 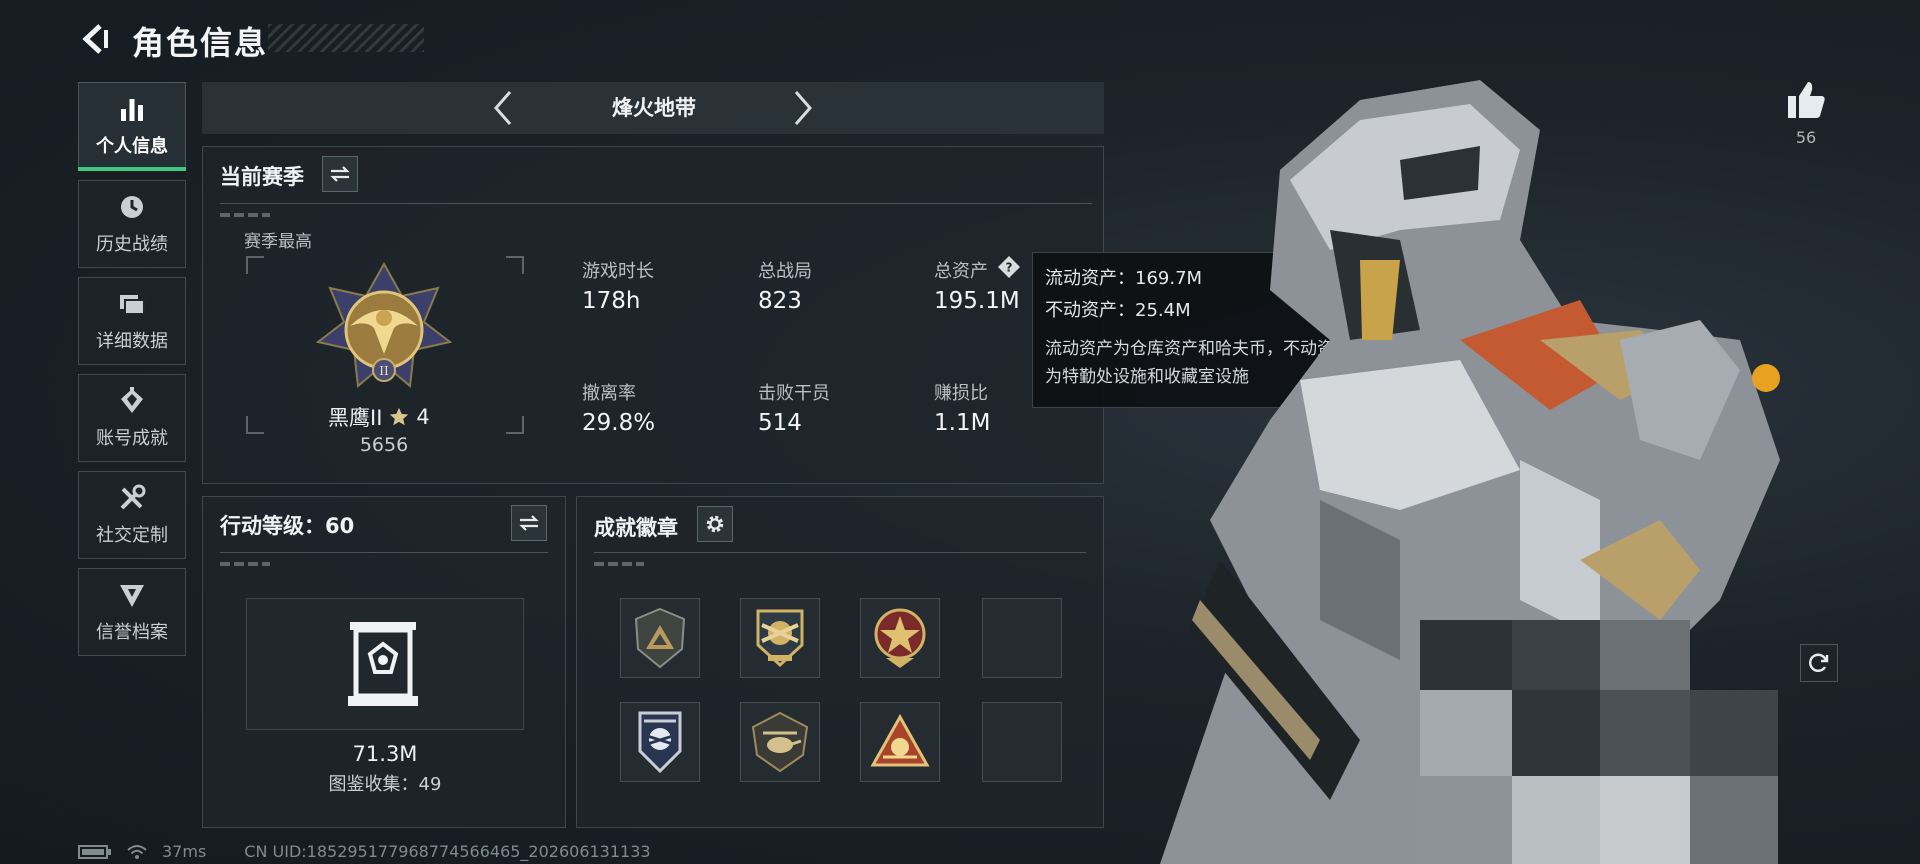 I want to click on stat-label-kills: 击败干员, so click(x=794, y=393).